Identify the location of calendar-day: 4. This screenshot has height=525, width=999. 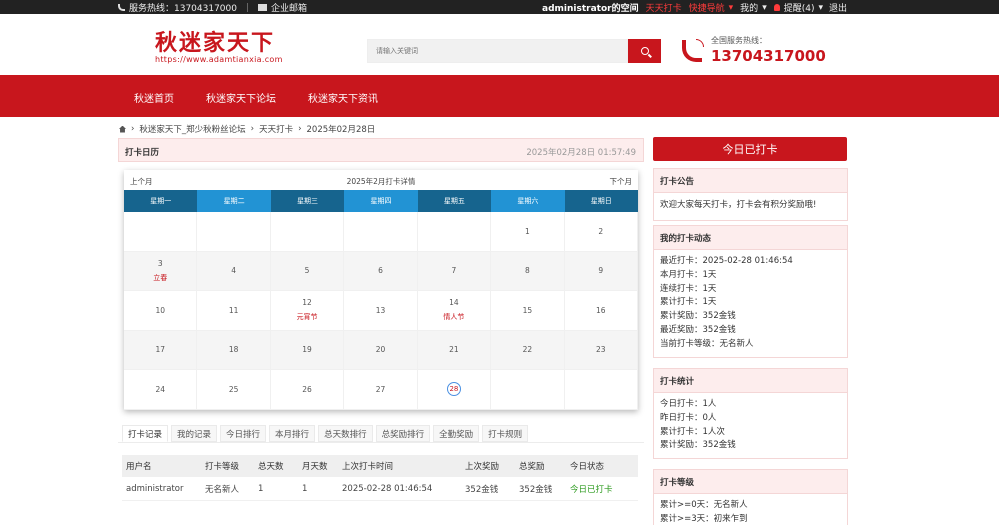
(234, 271).